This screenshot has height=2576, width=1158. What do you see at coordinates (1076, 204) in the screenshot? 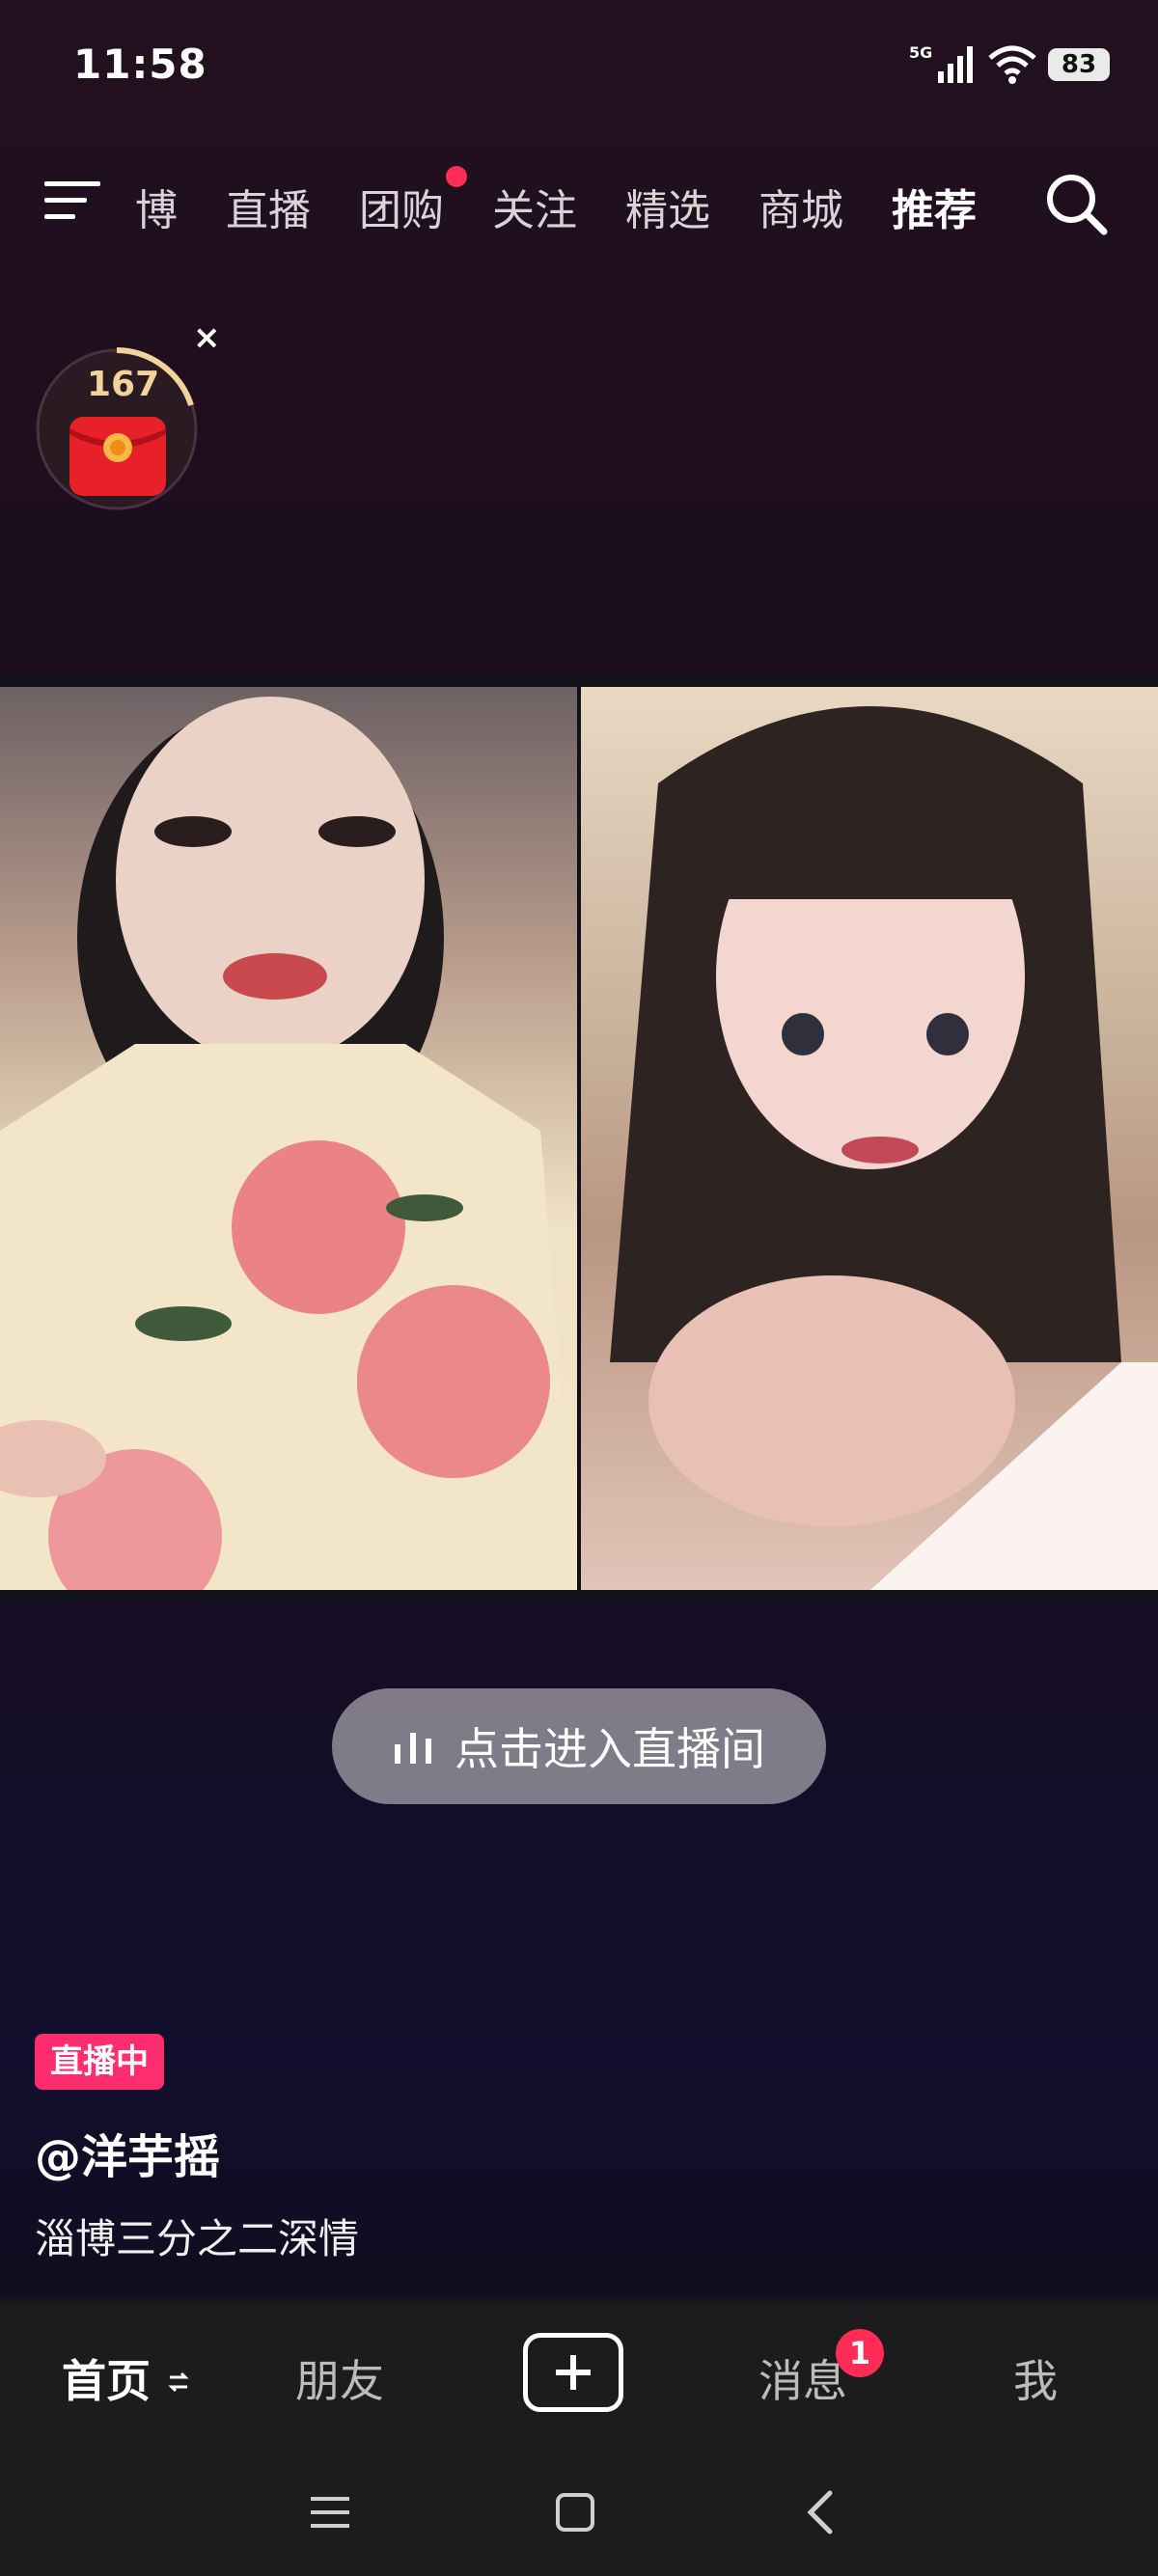
I see `search-icon` at bounding box center [1076, 204].